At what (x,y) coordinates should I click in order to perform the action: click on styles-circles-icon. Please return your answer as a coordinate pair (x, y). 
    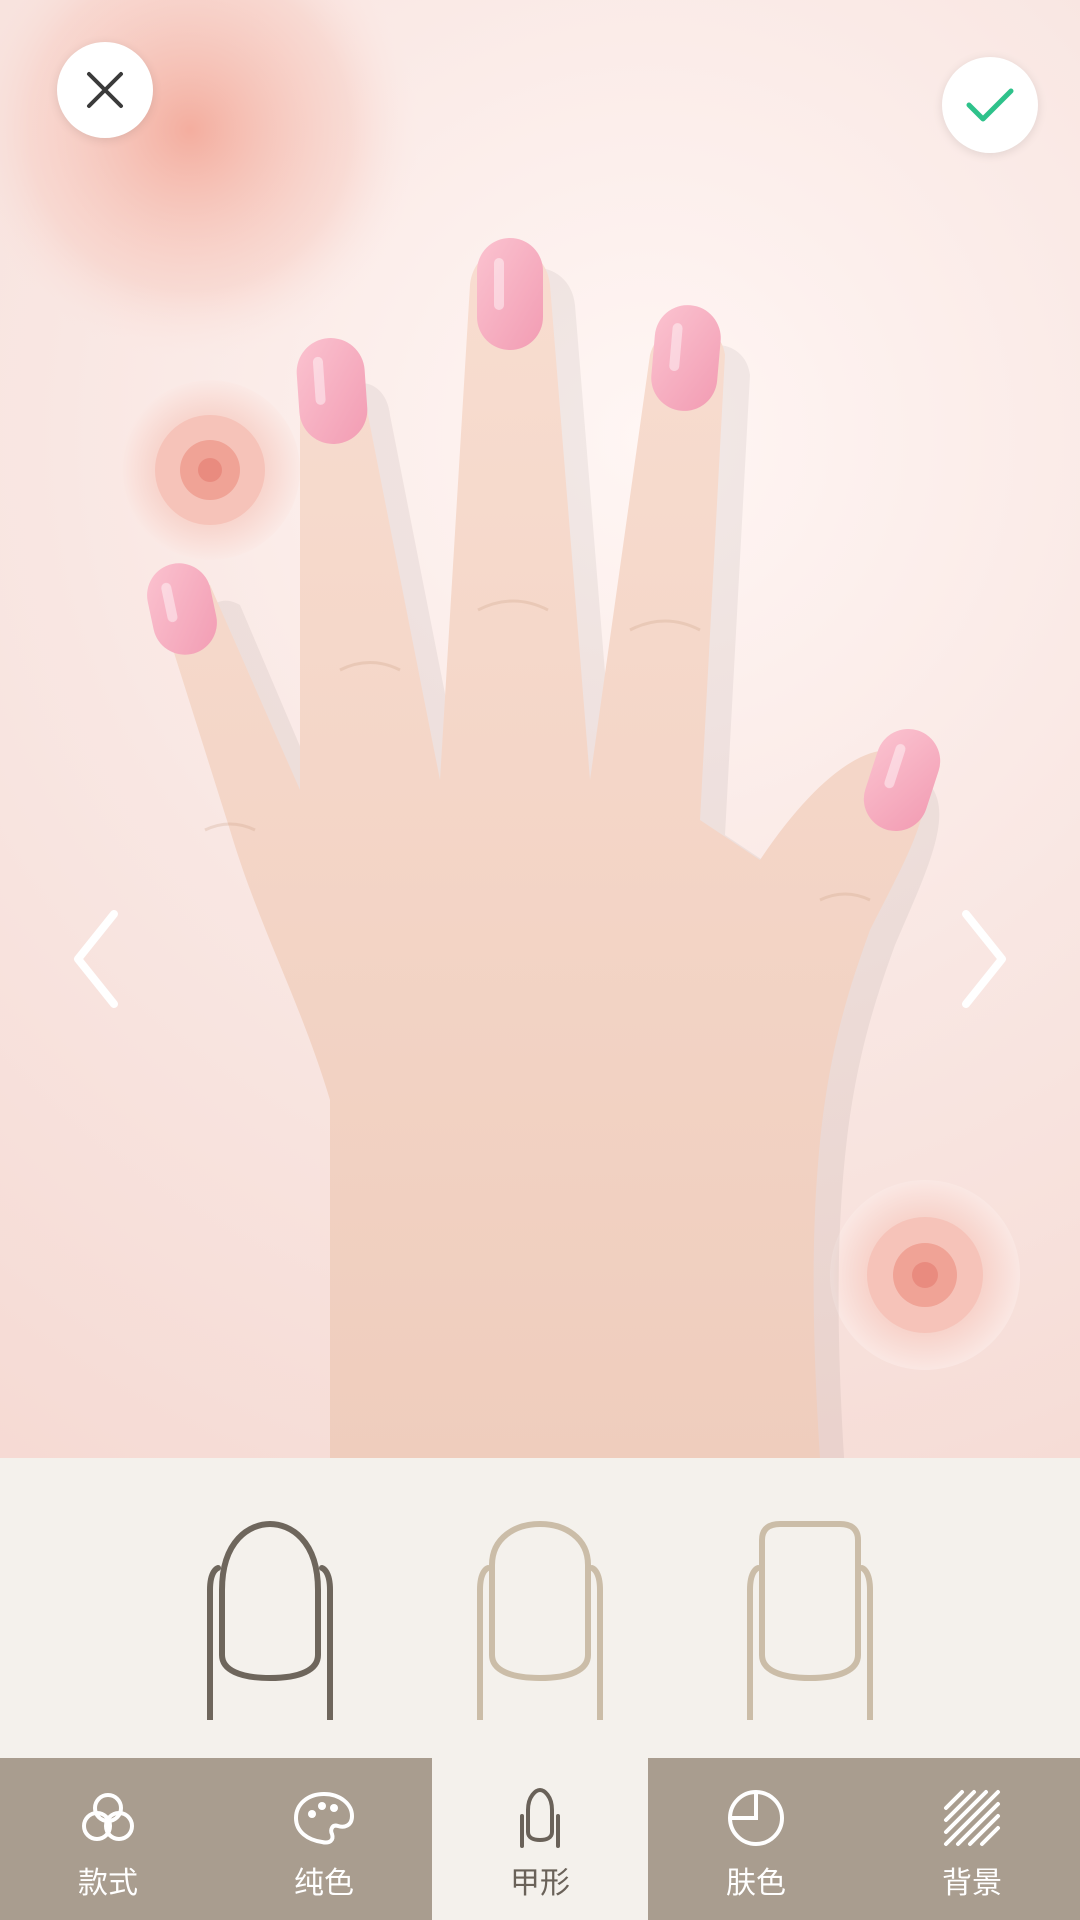
    Looking at the image, I should click on (108, 1817).